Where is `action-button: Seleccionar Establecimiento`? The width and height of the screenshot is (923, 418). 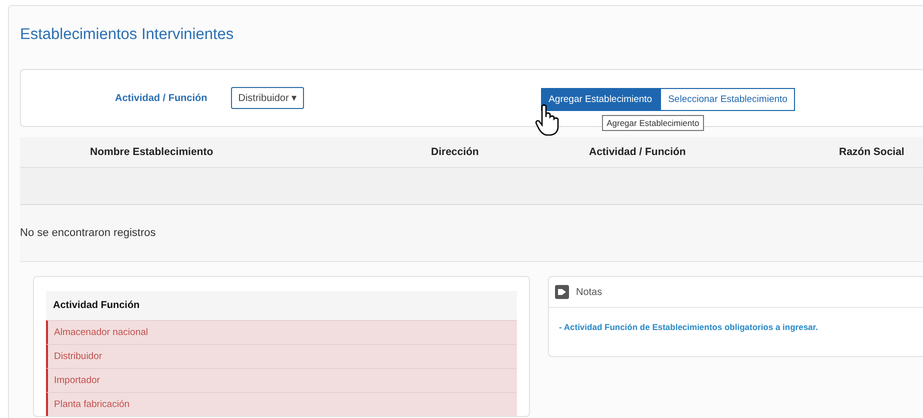 action-button: Seleccionar Establecimiento is located at coordinates (728, 99).